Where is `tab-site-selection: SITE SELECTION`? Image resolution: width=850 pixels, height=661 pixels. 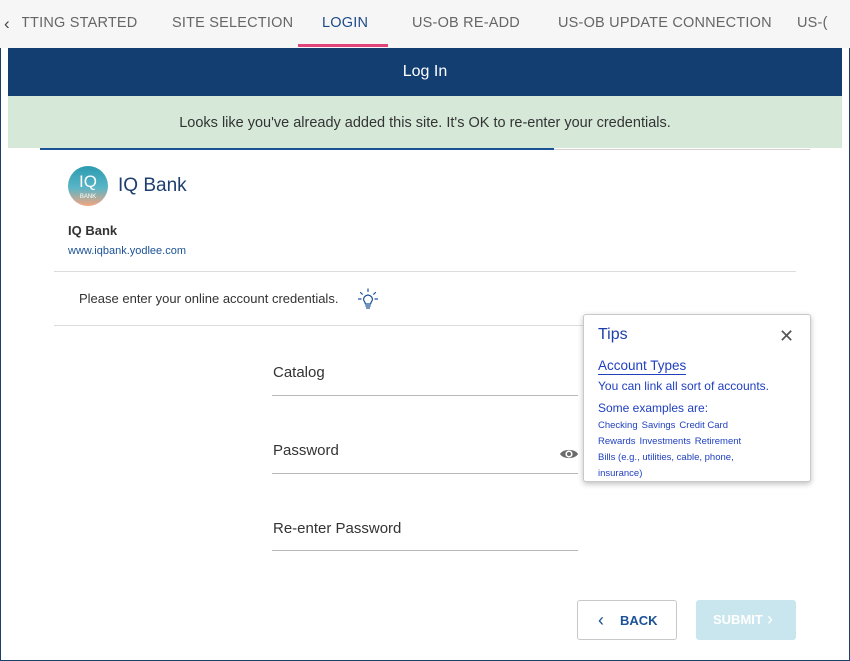 tab-site-selection: SITE SELECTION is located at coordinates (232, 23).